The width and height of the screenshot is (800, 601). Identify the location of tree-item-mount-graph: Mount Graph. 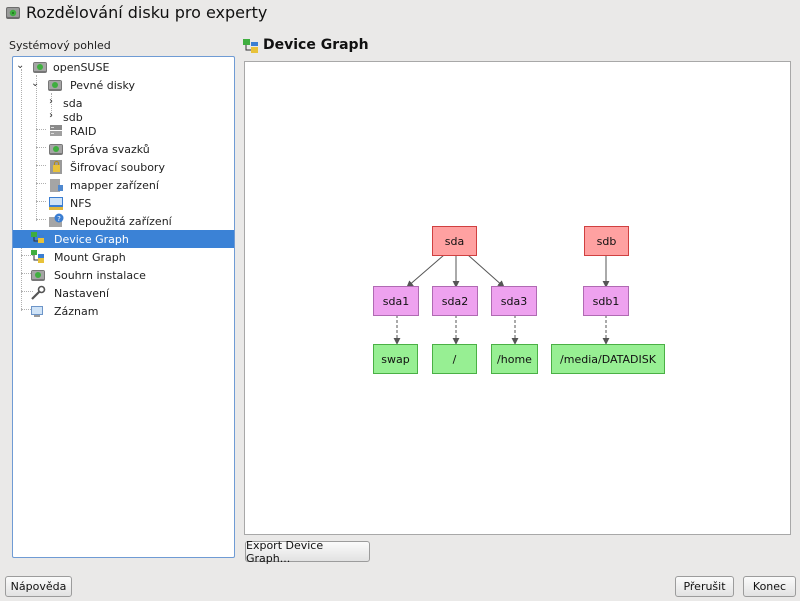
(123, 257).